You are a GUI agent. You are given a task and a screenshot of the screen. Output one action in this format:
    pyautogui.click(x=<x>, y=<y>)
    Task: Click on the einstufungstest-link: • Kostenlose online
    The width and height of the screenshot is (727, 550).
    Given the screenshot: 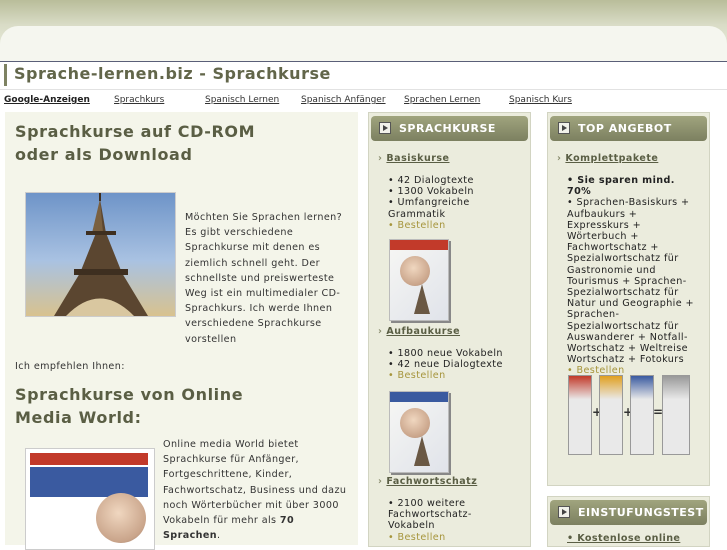 What is the action you would take?
    pyautogui.click(x=623, y=538)
    